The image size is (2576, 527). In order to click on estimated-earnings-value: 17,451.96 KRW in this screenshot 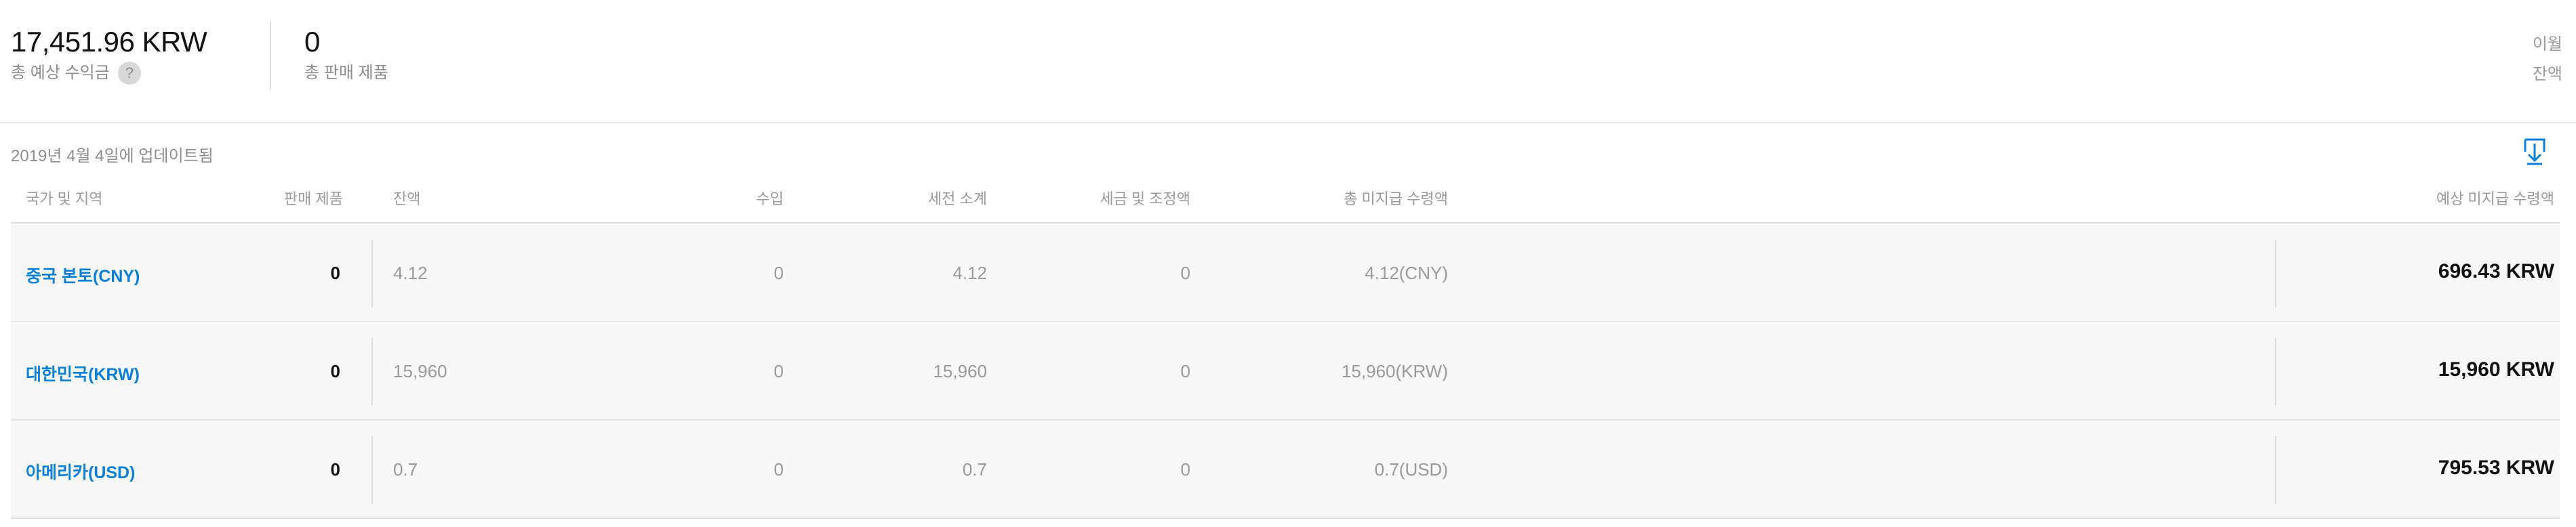, I will do `click(109, 42)`.